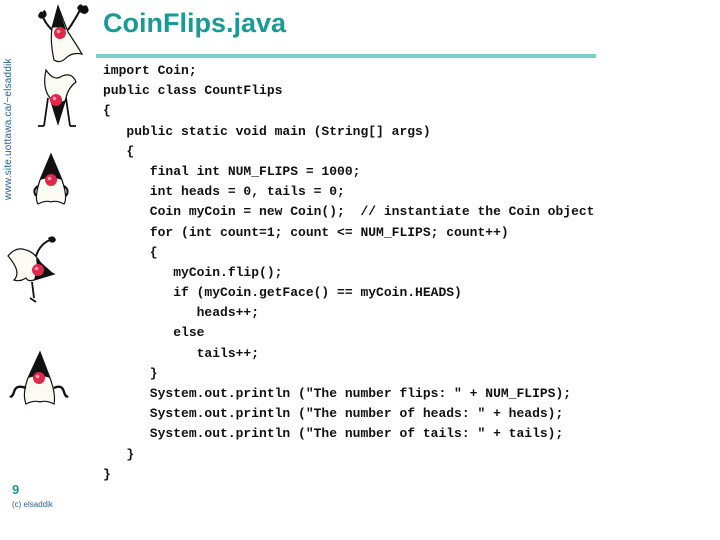  What do you see at coordinates (282, 293) in the screenshot?
I see `code-line: if (myCoin.getFace() == myCoin.HEADS)` at bounding box center [282, 293].